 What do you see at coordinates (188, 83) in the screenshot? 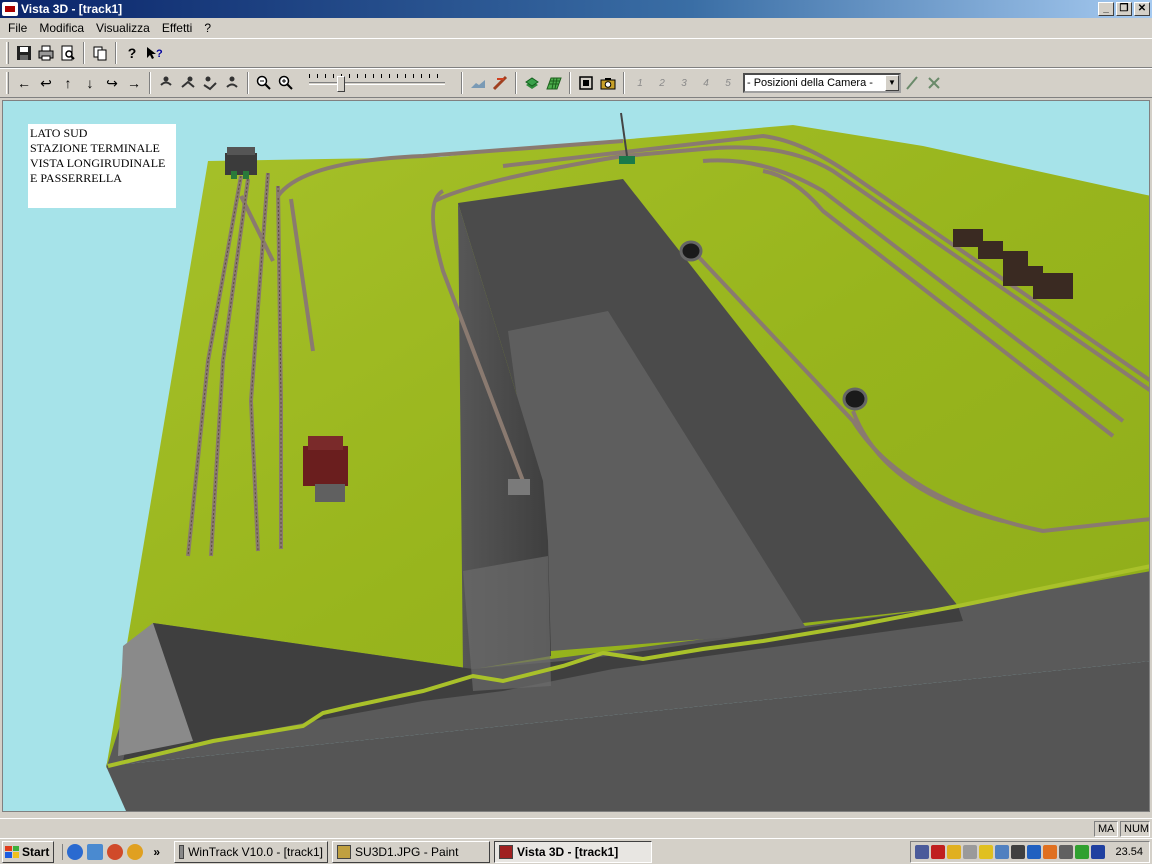
I see `walk-left-icon` at bounding box center [188, 83].